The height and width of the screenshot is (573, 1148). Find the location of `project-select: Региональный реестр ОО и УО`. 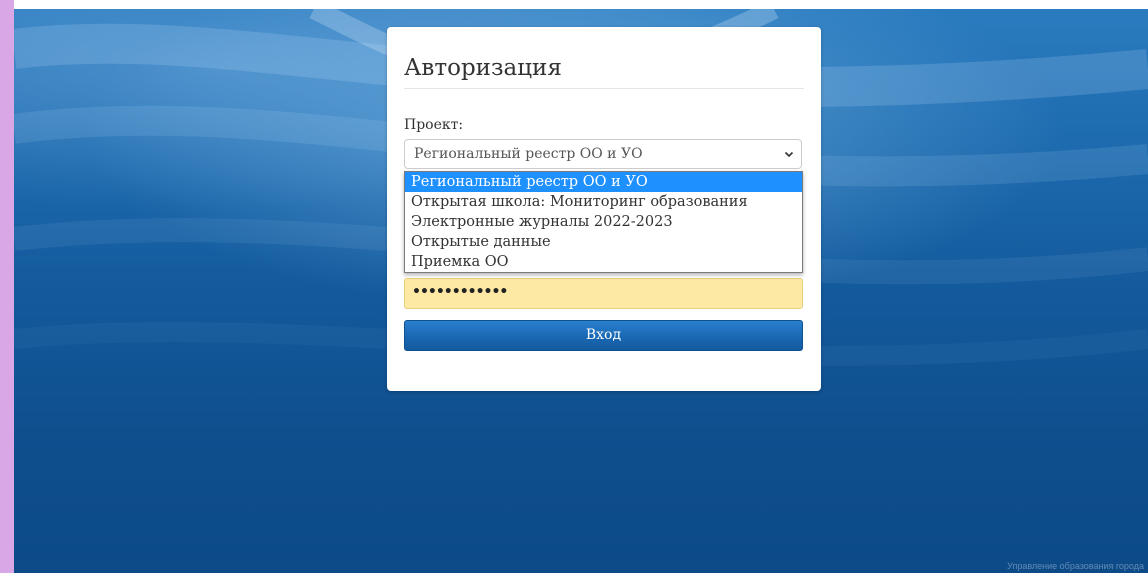

project-select: Региональный реестр ОО и УО is located at coordinates (603, 154).